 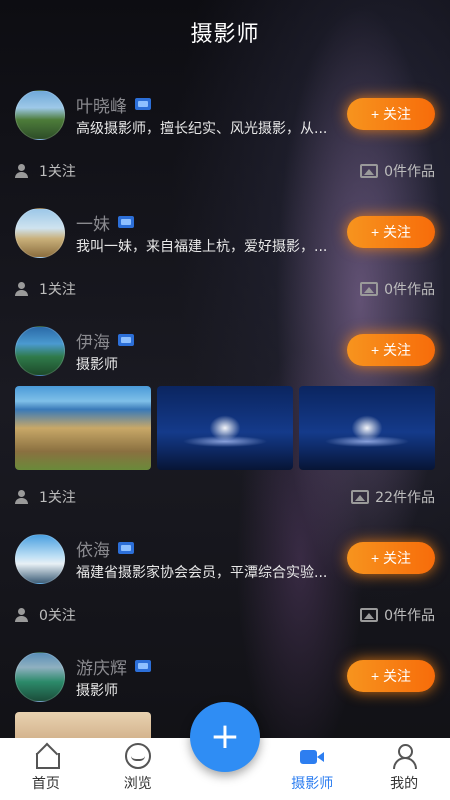 I want to click on works-count: 22件作品, so click(x=405, y=498).